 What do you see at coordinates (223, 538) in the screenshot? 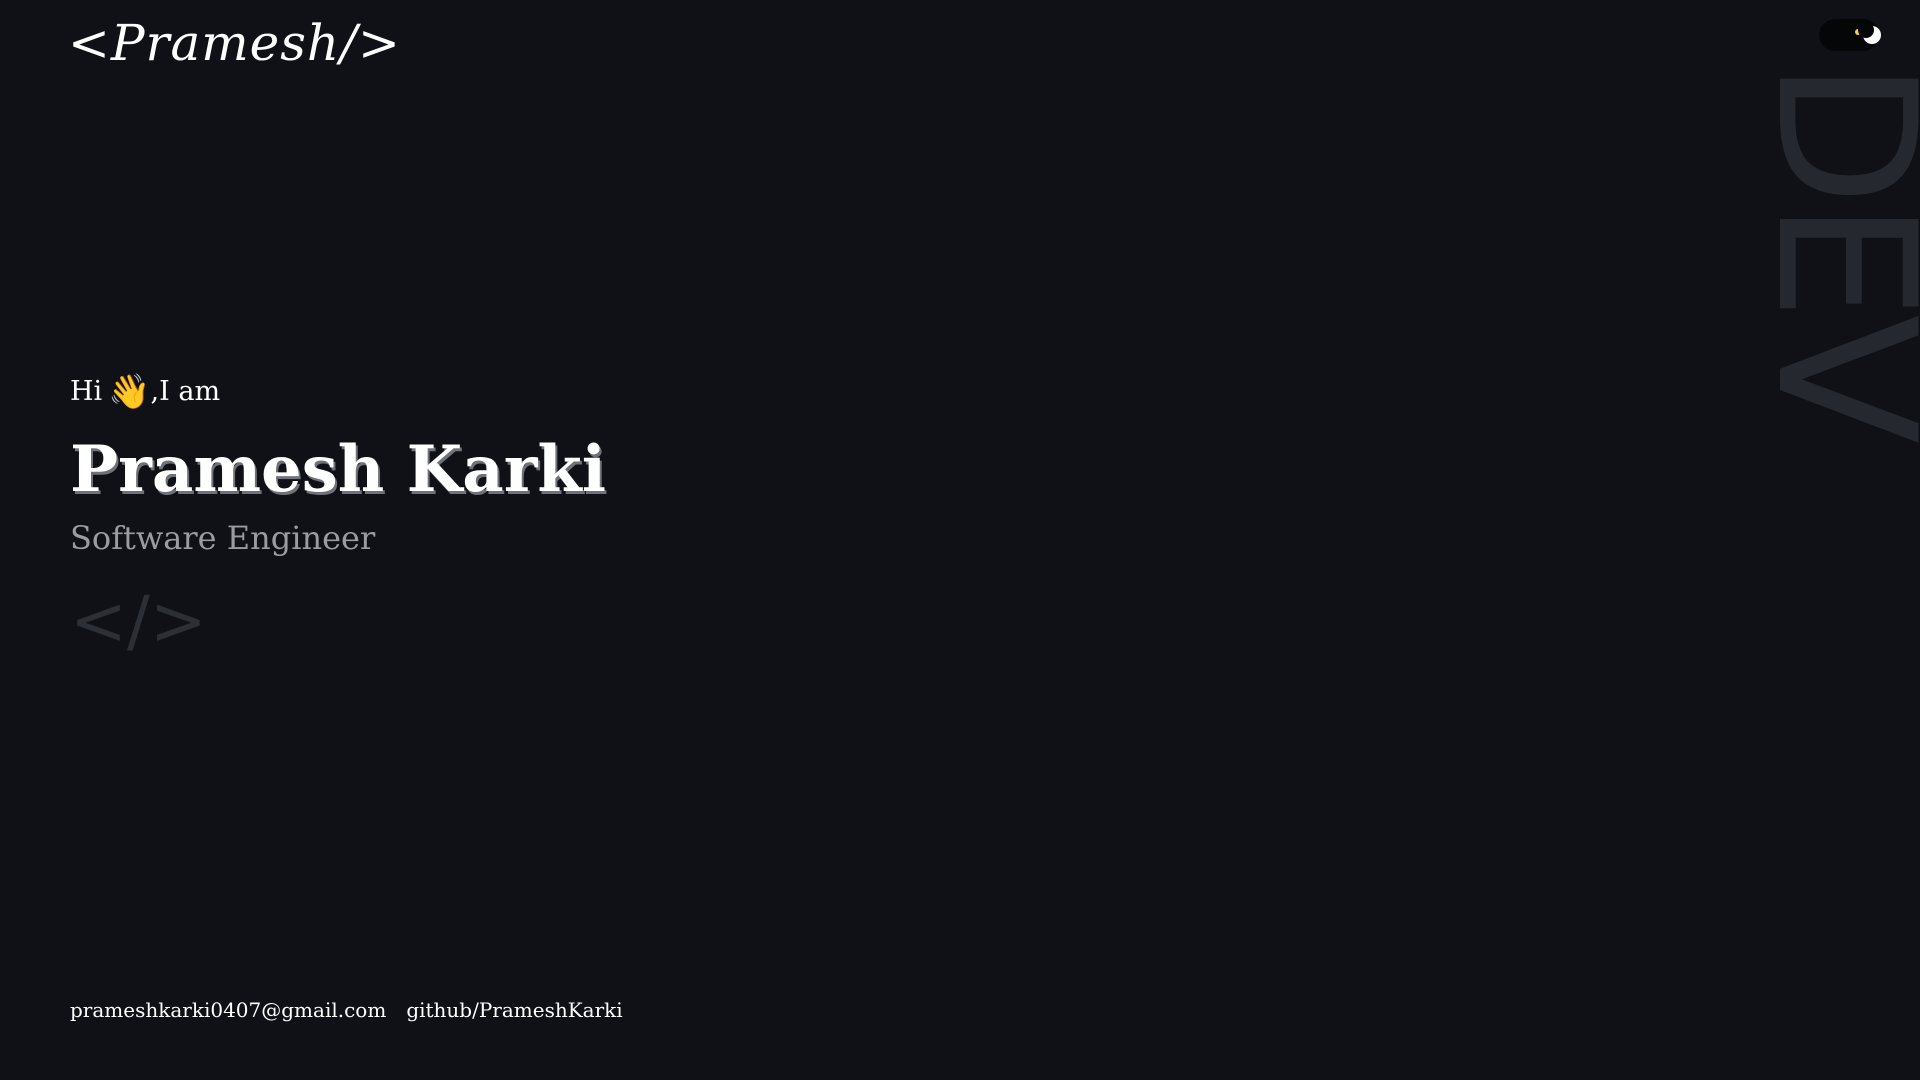
I see `hero-role: Software Engineer` at bounding box center [223, 538].